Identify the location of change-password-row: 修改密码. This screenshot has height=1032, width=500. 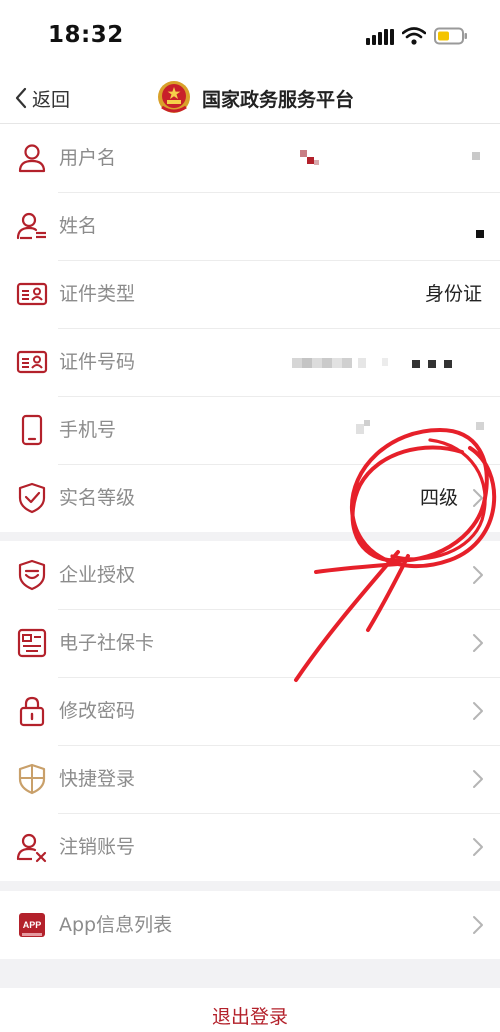
(250, 711).